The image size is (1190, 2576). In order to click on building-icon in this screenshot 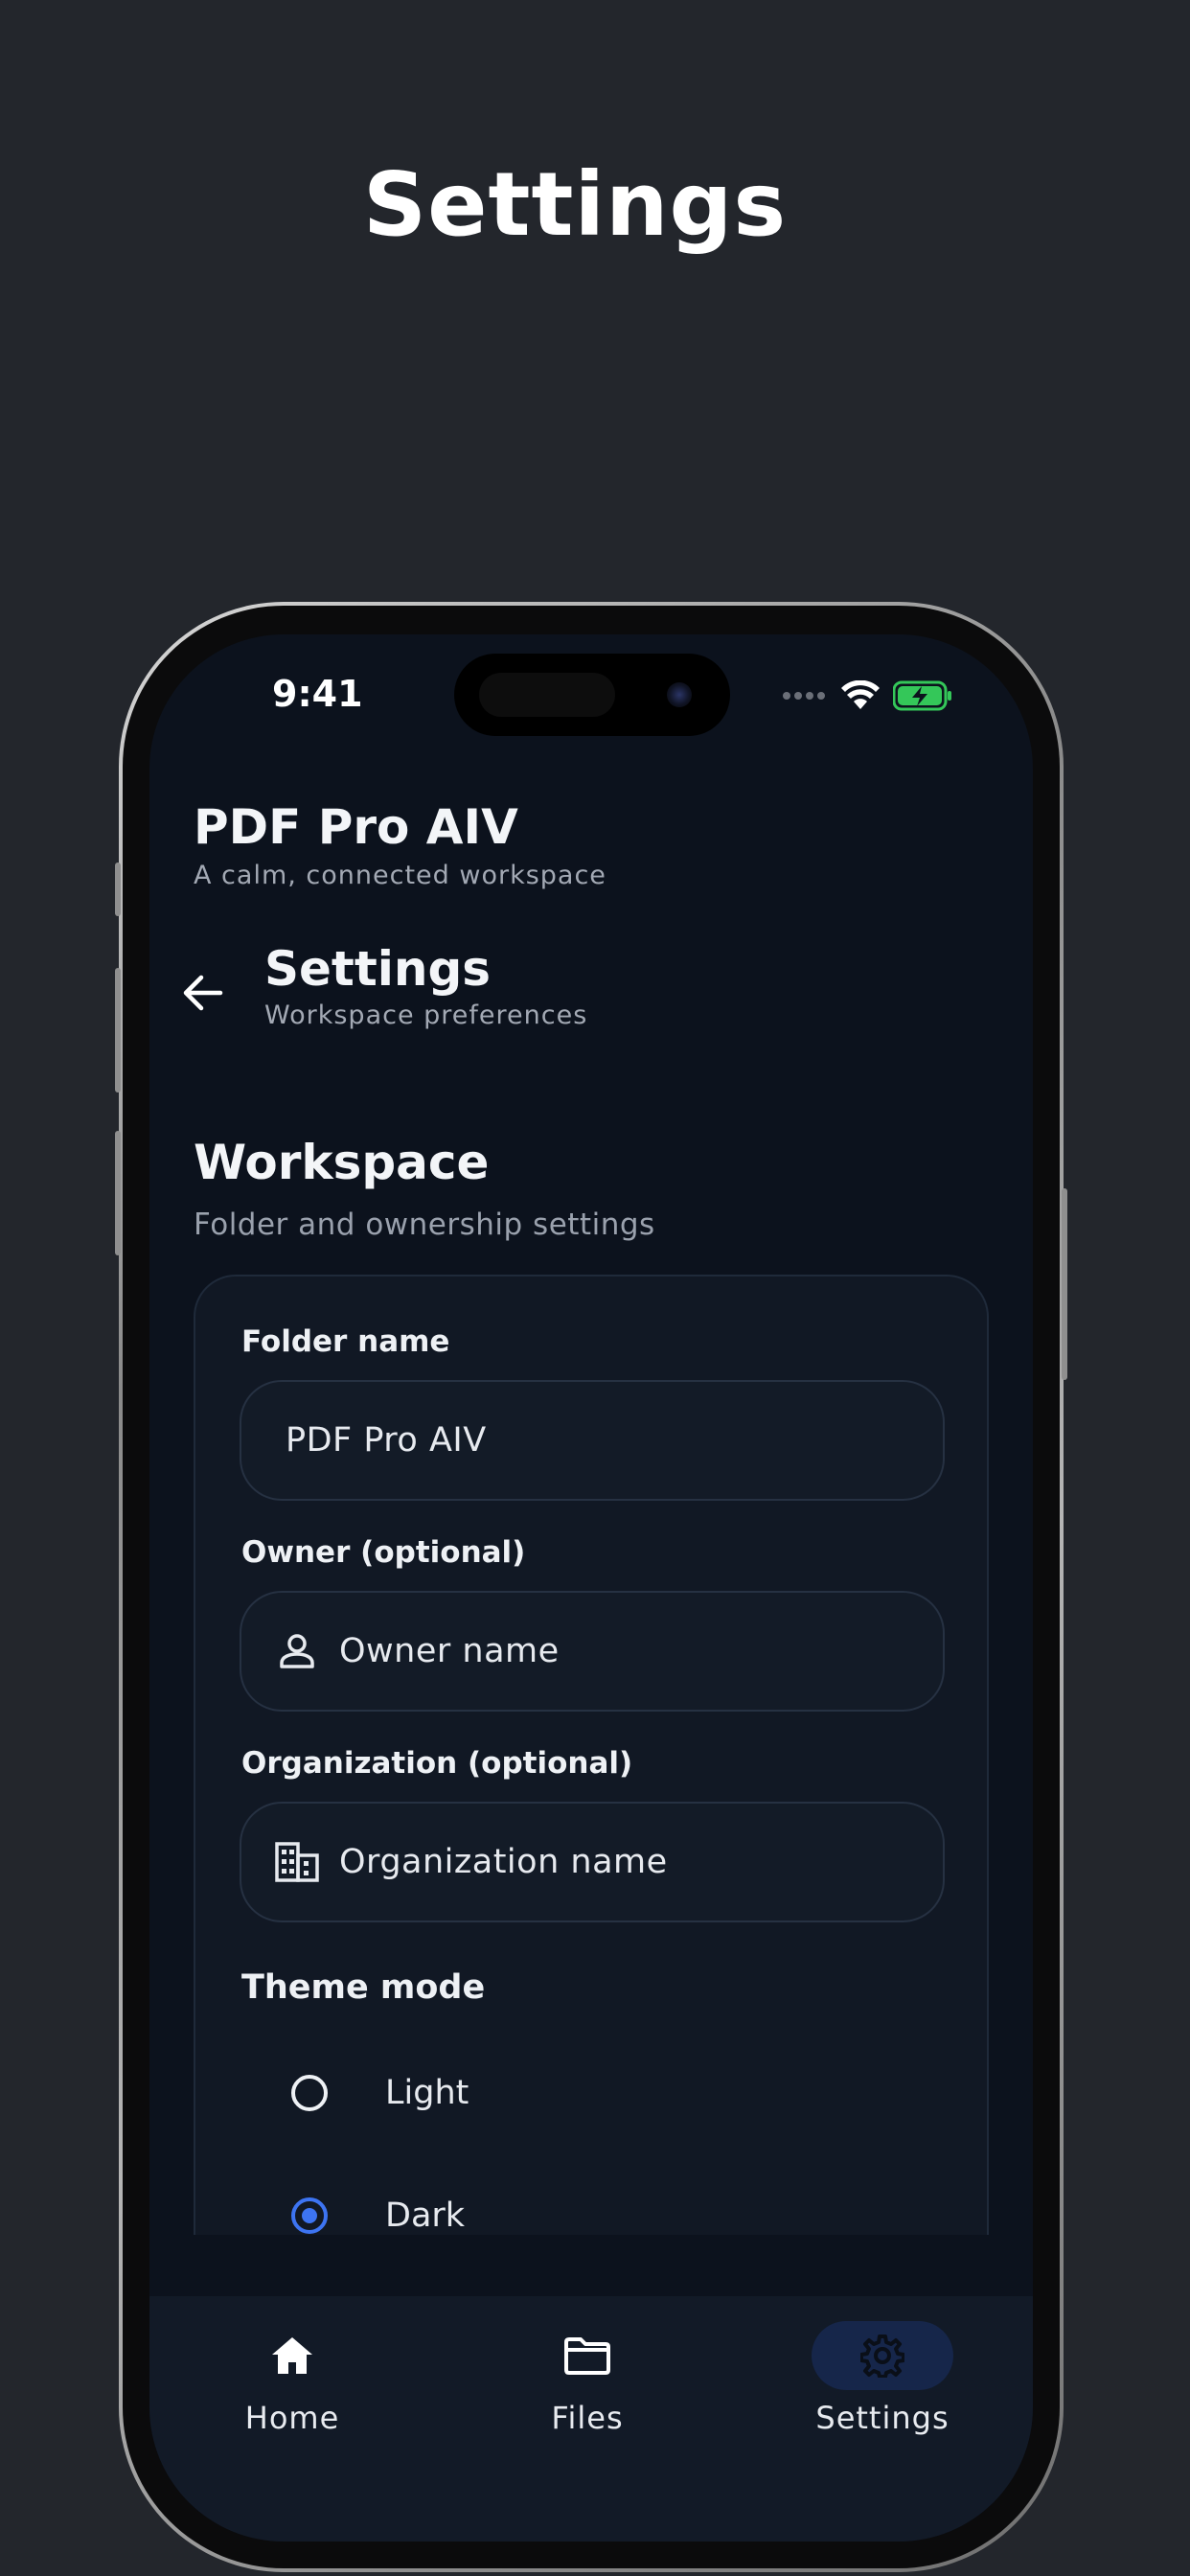, I will do `click(297, 1862)`.